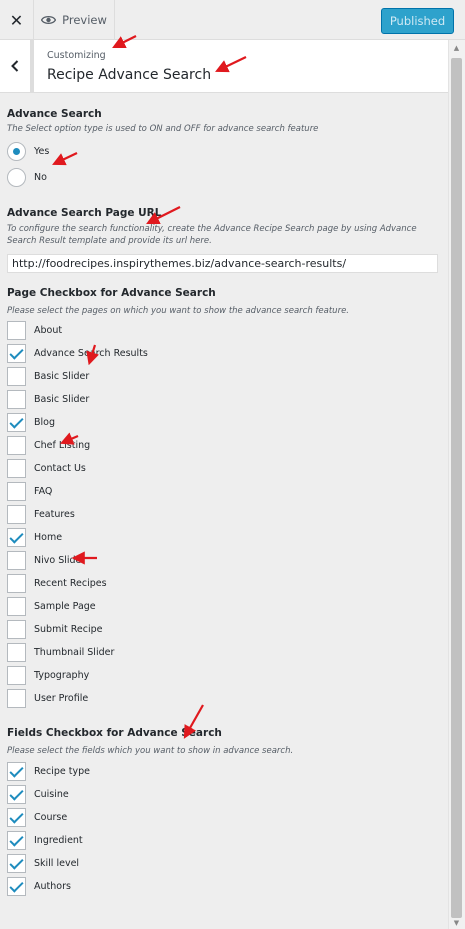 The width and height of the screenshot is (465, 929). What do you see at coordinates (223, 177) in the screenshot?
I see `radio-option-no: No` at bounding box center [223, 177].